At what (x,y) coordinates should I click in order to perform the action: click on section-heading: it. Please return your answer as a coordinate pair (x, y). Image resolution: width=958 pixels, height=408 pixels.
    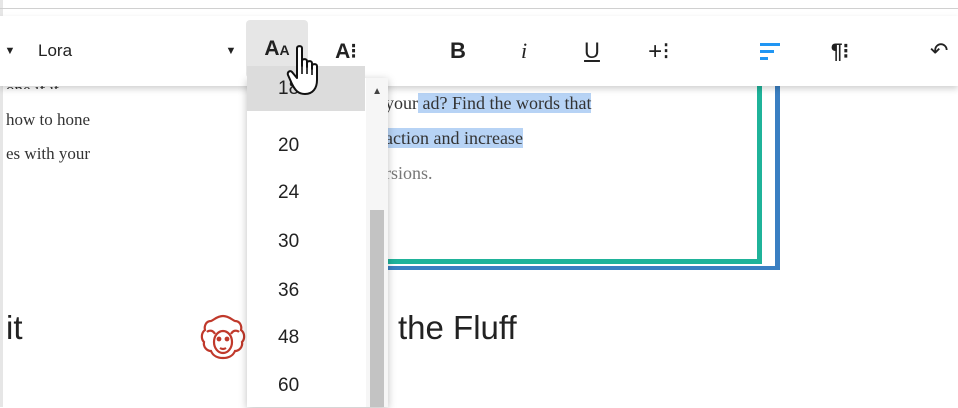
    Looking at the image, I should click on (14, 328).